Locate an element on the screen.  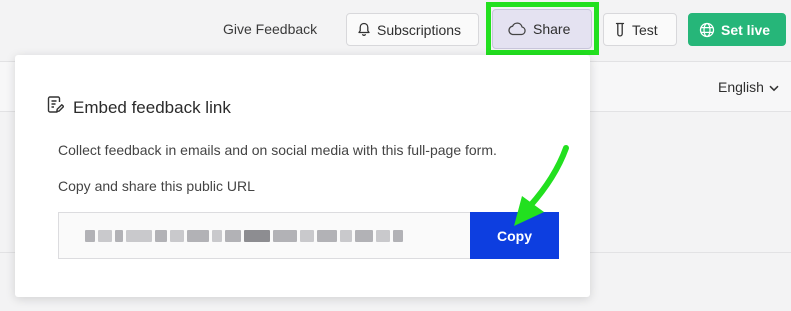
give-feedback-link: Give Feedback is located at coordinates (270, 29).